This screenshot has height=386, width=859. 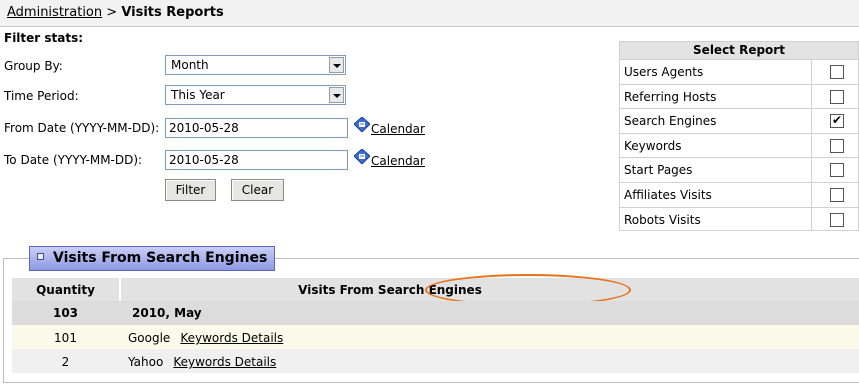 What do you see at coordinates (167, 313) in the screenshot?
I see `group-period: 2010, May` at bounding box center [167, 313].